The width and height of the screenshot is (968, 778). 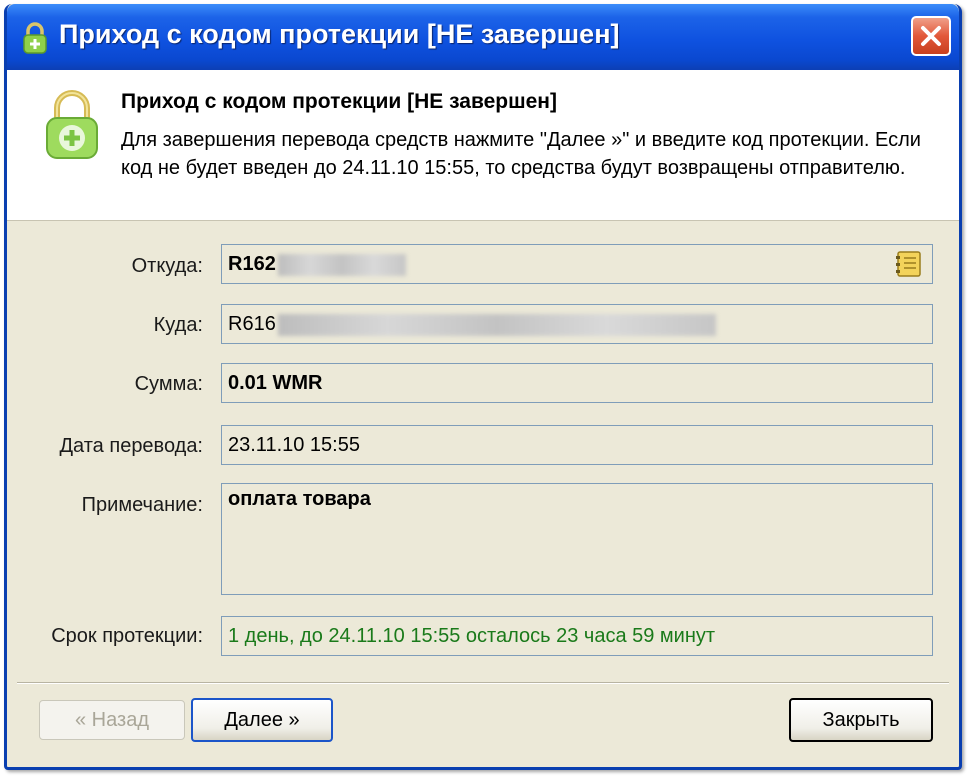 I want to click on close-button: Закрыть, so click(x=861, y=720).